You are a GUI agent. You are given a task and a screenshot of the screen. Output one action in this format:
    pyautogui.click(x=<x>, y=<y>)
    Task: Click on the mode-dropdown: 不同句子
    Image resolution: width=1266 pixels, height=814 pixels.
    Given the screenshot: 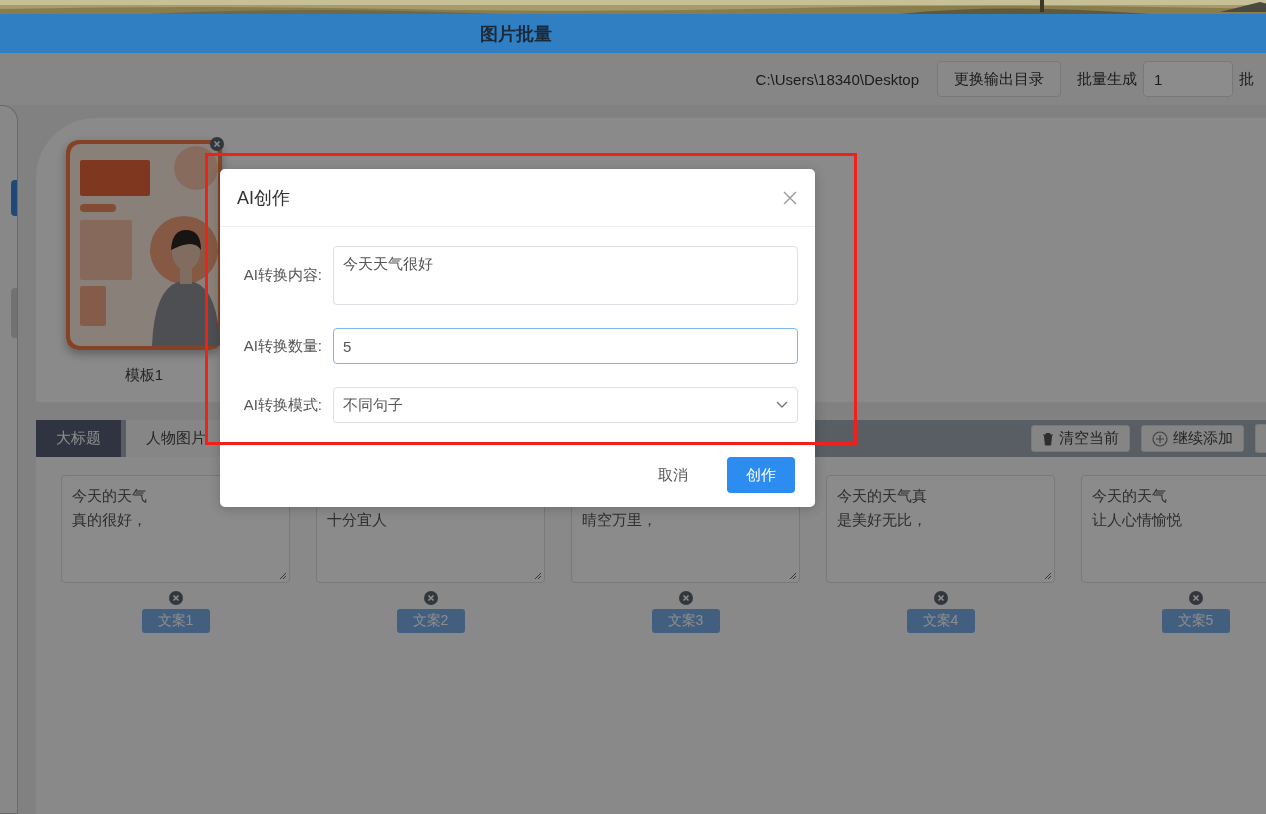 What is the action you would take?
    pyautogui.click(x=565, y=405)
    